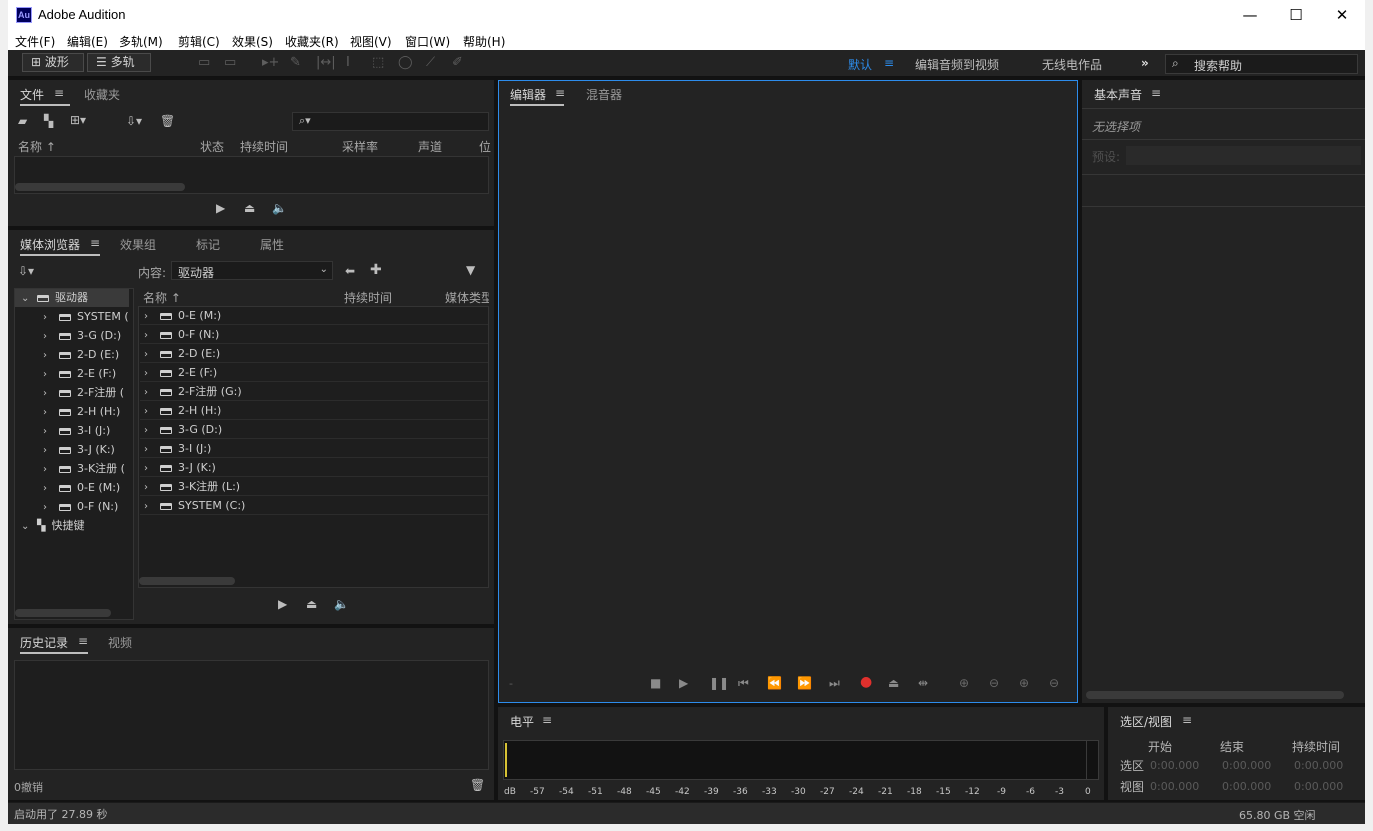 This screenshot has height=831, width=1373. I want to click on tab-editor: 编辑器, so click(528, 94).